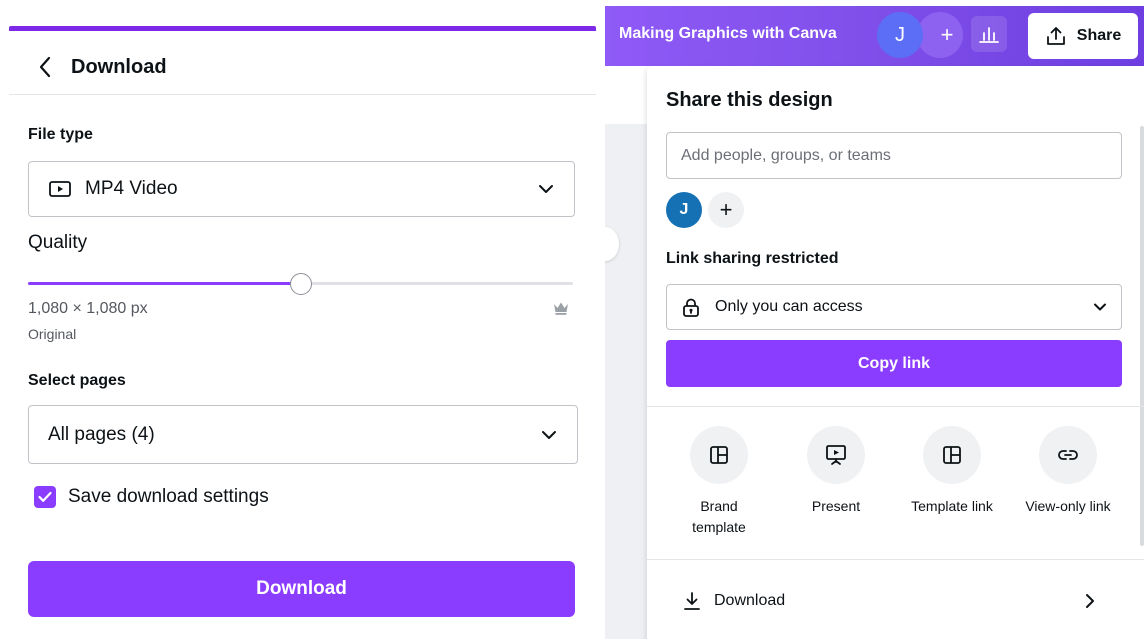 This screenshot has width=1144, height=639. I want to click on quality-slider, so click(300, 284).